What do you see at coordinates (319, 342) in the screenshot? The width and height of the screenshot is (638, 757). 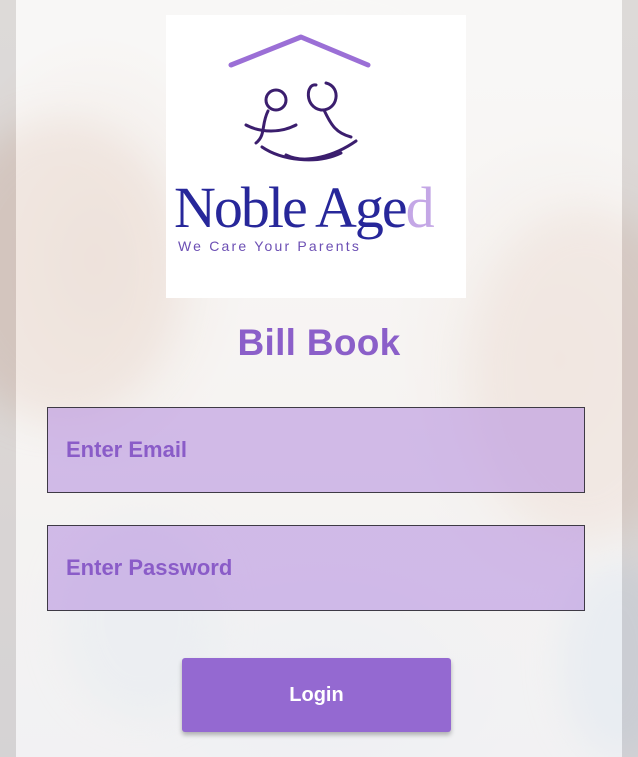 I see `page-title: Bill Book` at bounding box center [319, 342].